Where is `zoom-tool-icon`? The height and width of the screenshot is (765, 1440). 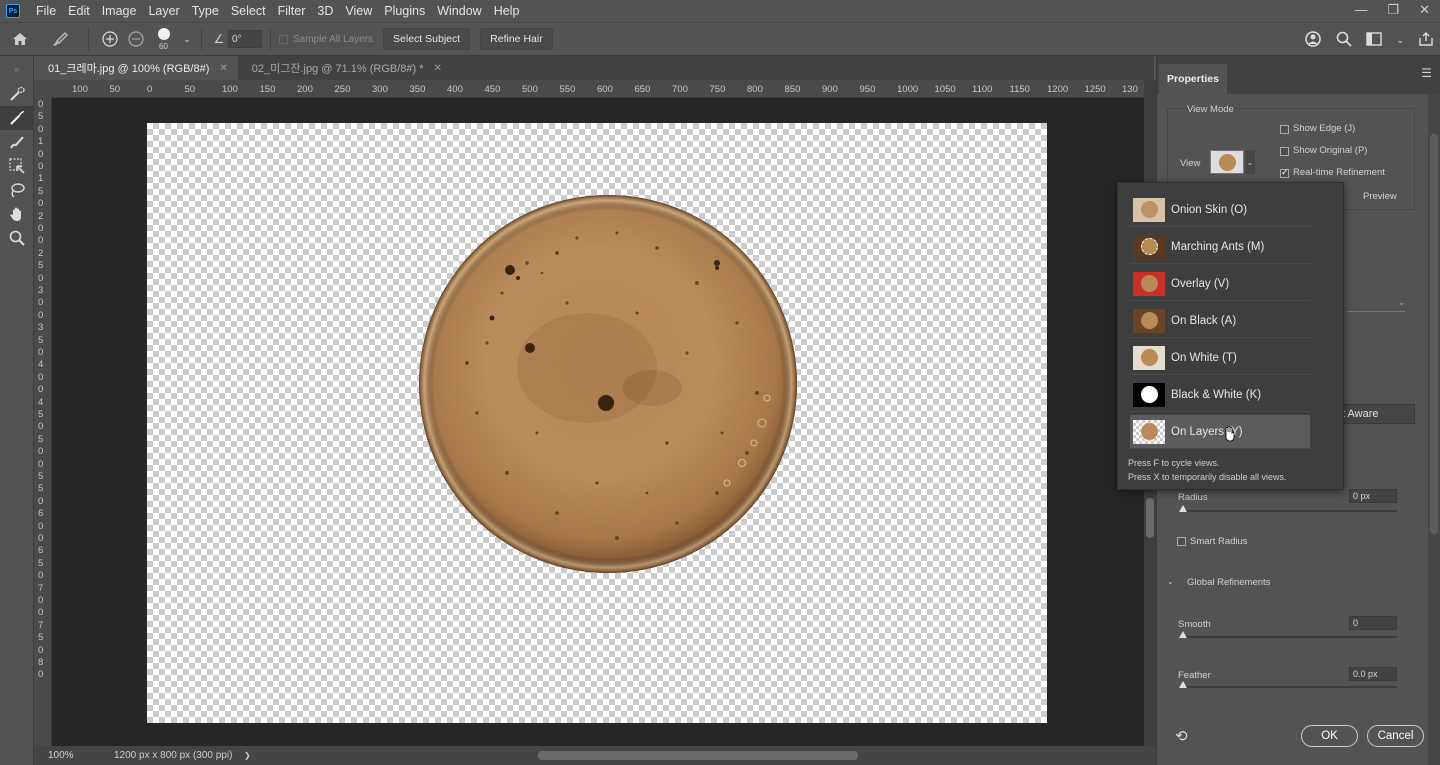 zoom-tool-icon is located at coordinates (17, 238).